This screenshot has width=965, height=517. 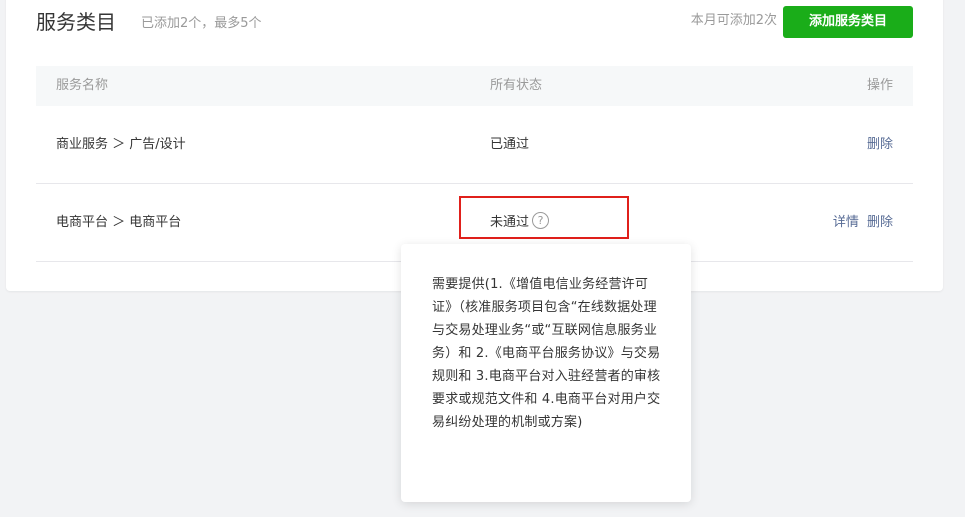 What do you see at coordinates (879, 85) in the screenshot?
I see `column-header-actions: 操作` at bounding box center [879, 85].